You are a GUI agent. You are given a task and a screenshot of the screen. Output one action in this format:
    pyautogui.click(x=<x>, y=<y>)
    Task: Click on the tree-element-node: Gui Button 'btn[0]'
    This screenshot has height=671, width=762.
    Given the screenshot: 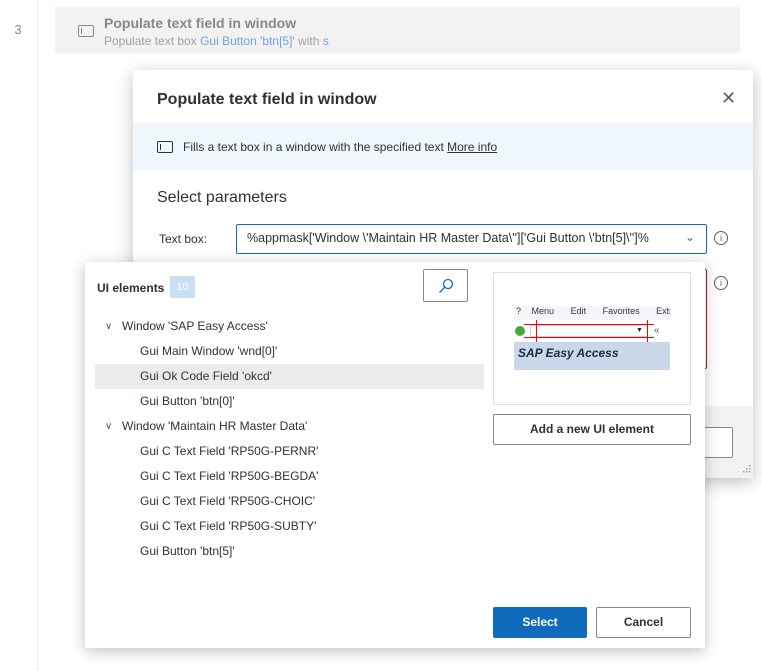 What is the action you would take?
    pyautogui.click(x=289, y=401)
    